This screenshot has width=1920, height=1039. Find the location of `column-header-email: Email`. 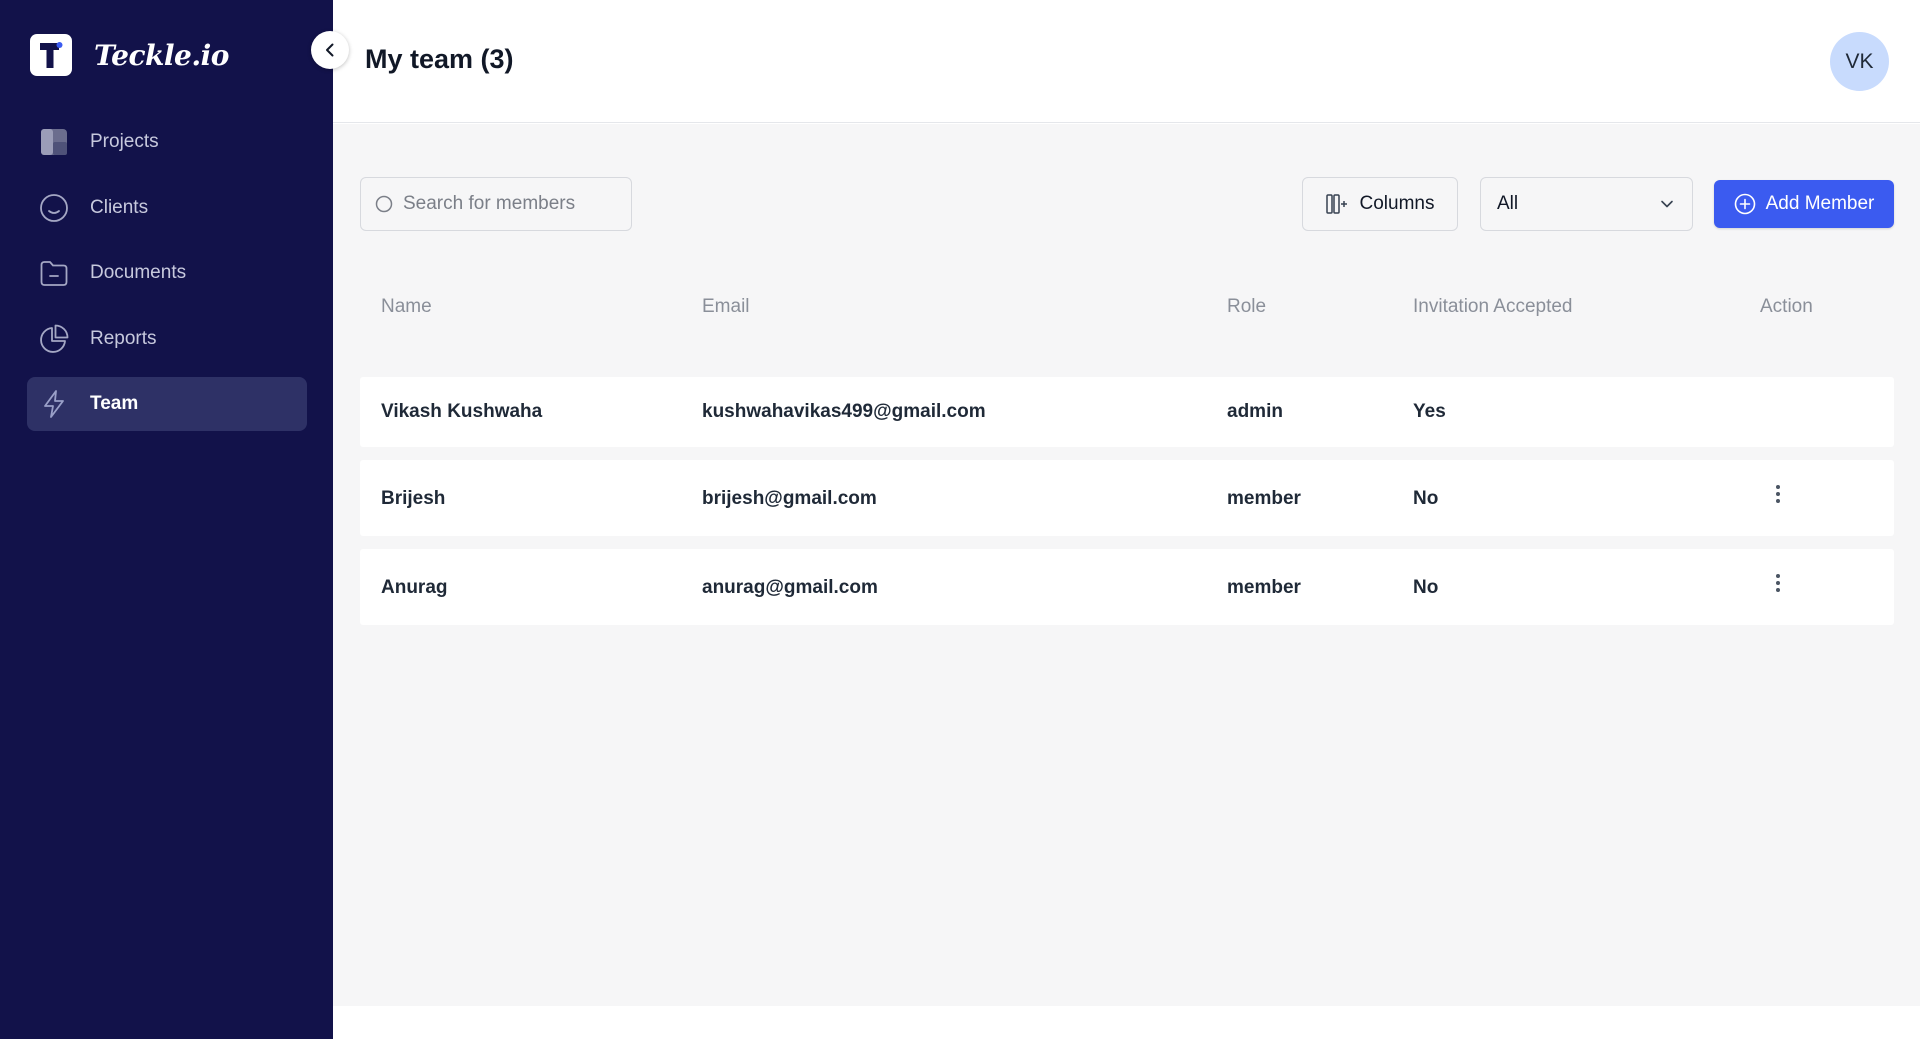

column-header-email: Email is located at coordinates (726, 307).